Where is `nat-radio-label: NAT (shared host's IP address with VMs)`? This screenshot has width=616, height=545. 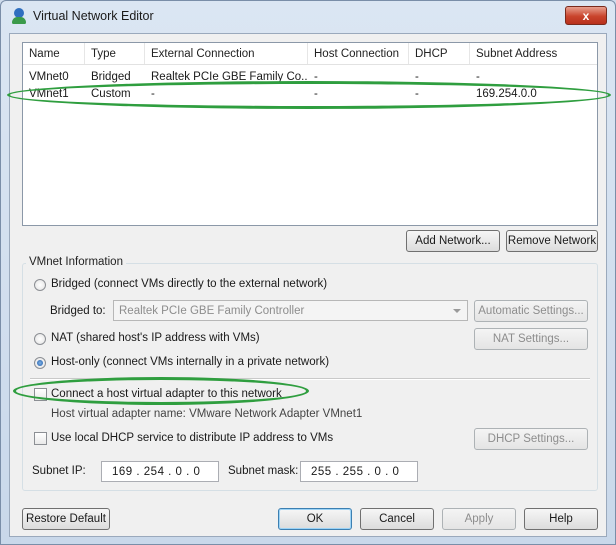 nat-radio-label: NAT (shared host's IP address with VMs) is located at coordinates (155, 338).